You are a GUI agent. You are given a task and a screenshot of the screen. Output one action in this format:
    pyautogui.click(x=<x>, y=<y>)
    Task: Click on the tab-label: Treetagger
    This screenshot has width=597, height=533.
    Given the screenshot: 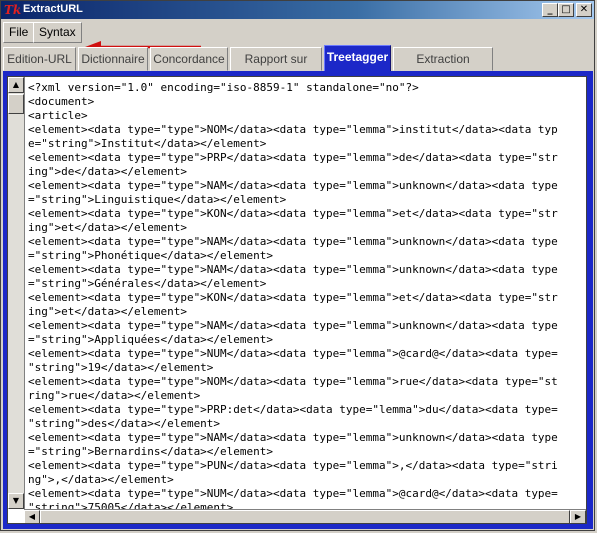 What is the action you would take?
    pyautogui.click(x=357, y=57)
    